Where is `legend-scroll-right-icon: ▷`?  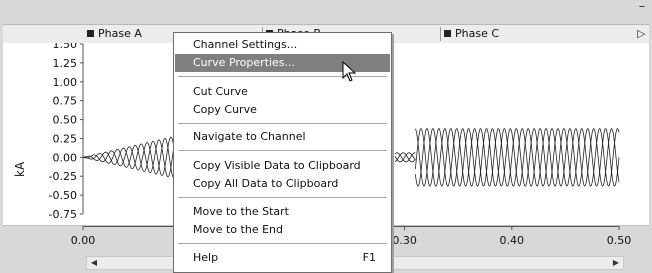
legend-scroll-right-icon: ▷ is located at coordinates (641, 34).